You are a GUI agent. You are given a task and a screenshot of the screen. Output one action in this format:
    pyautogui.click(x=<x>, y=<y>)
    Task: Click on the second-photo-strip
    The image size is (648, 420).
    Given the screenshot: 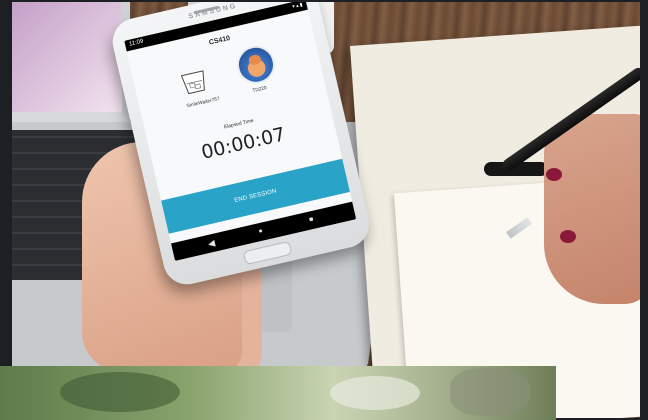 What is the action you would take?
    pyautogui.click(x=278, y=393)
    